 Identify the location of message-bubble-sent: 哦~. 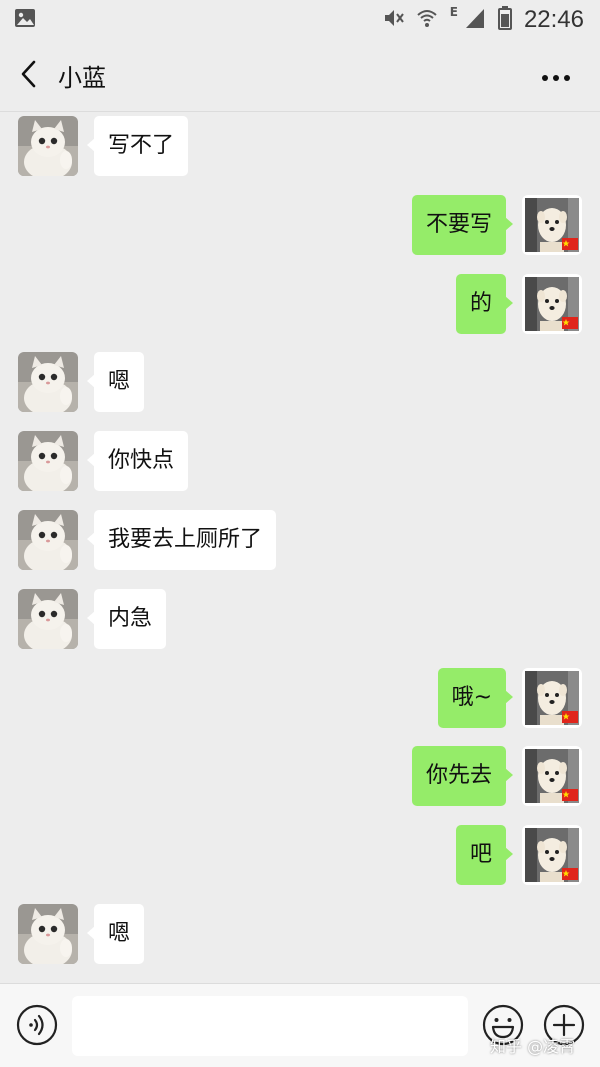
(475, 698).